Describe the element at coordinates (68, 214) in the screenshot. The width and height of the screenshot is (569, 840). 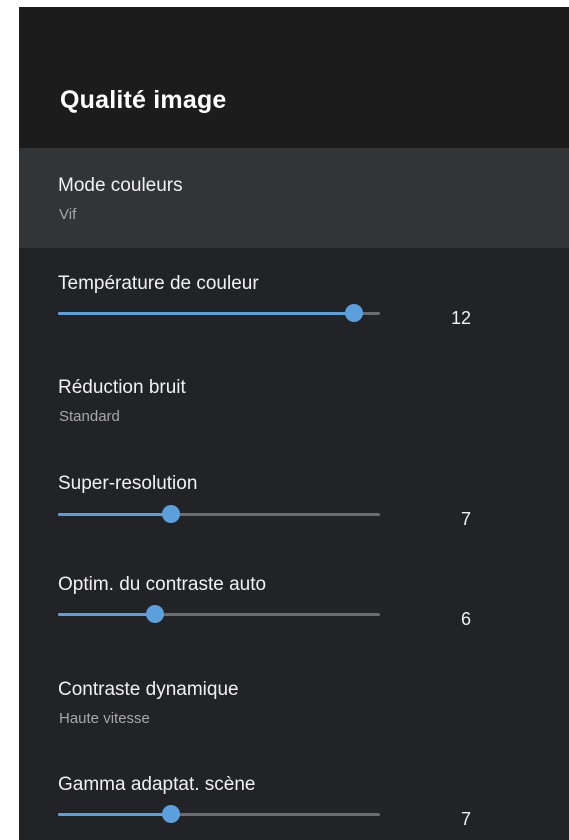
I see `menu-item-value: Vif` at that location.